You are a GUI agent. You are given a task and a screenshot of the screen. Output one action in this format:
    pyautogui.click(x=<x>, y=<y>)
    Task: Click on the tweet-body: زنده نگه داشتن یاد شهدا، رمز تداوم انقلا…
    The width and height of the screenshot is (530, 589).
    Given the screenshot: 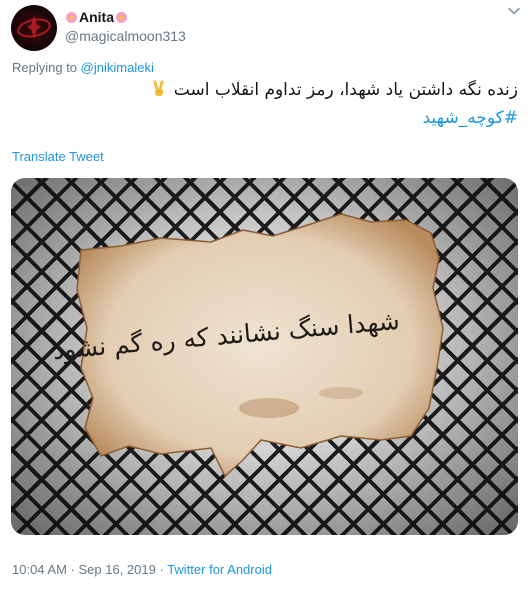 What is the action you would take?
    pyautogui.click(x=345, y=90)
    